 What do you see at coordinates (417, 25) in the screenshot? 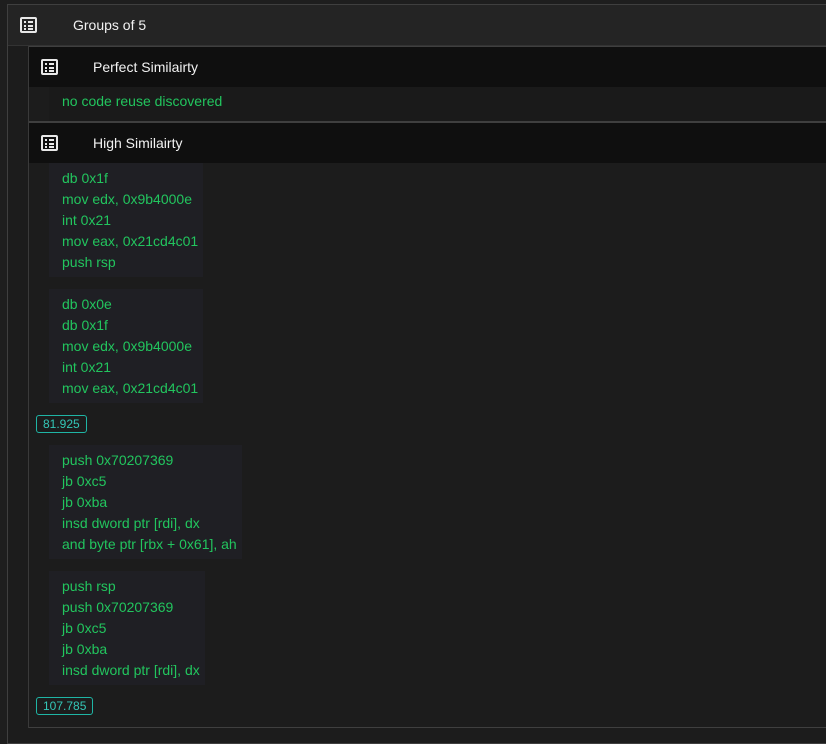
I see `group-header: Groups of 5` at bounding box center [417, 25].